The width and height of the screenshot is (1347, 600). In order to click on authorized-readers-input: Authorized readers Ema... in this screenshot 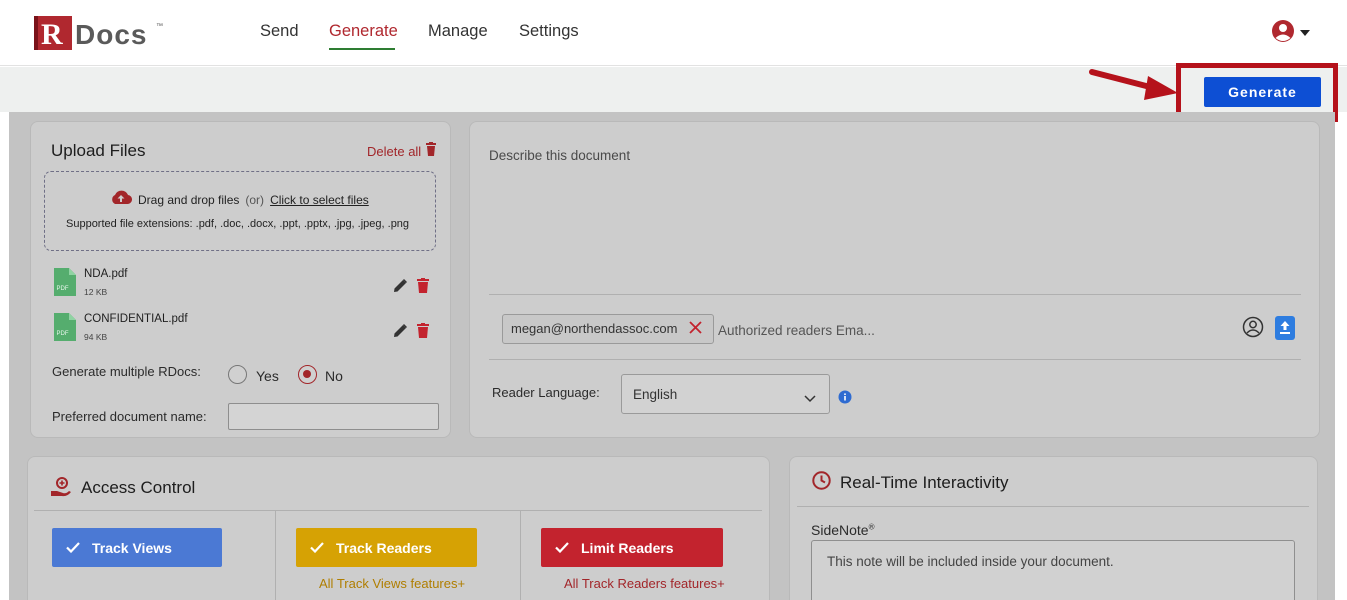, I will do `click(796, 330)`.